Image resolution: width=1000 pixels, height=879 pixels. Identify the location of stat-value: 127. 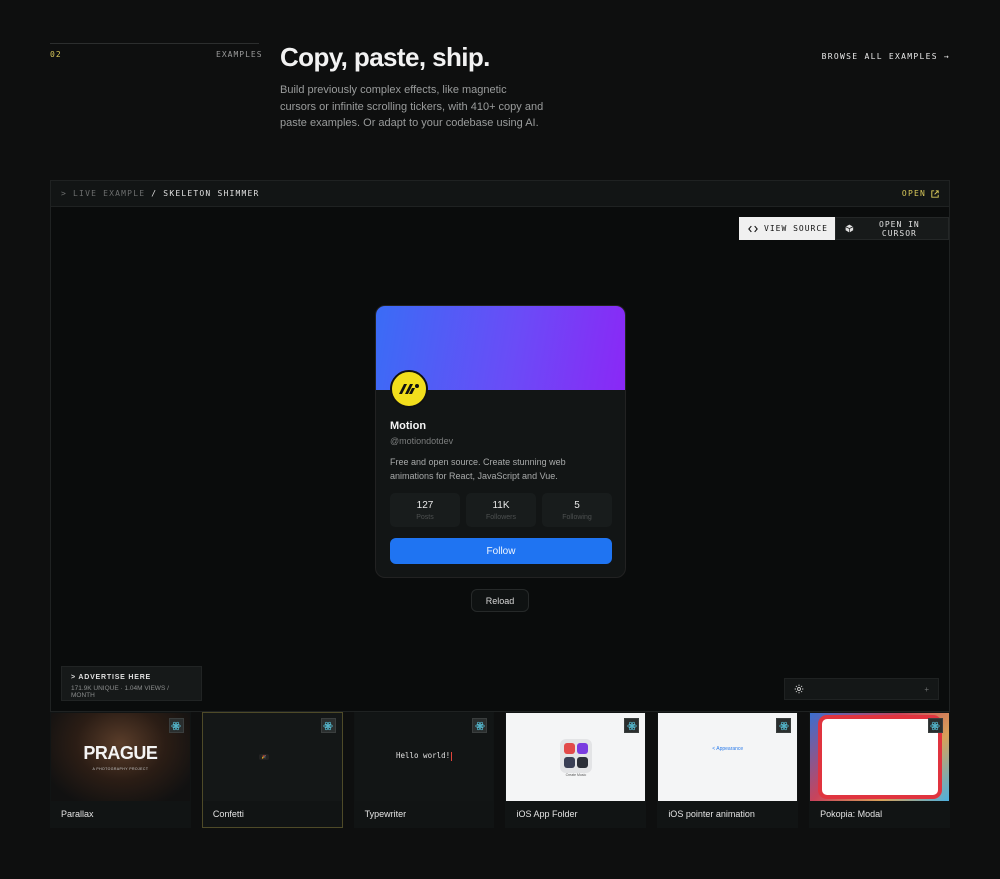
(425, 505).